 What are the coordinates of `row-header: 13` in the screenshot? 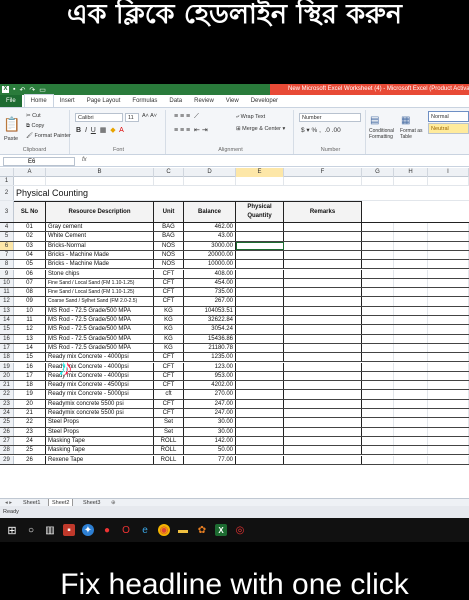 It's located at (7, 310).